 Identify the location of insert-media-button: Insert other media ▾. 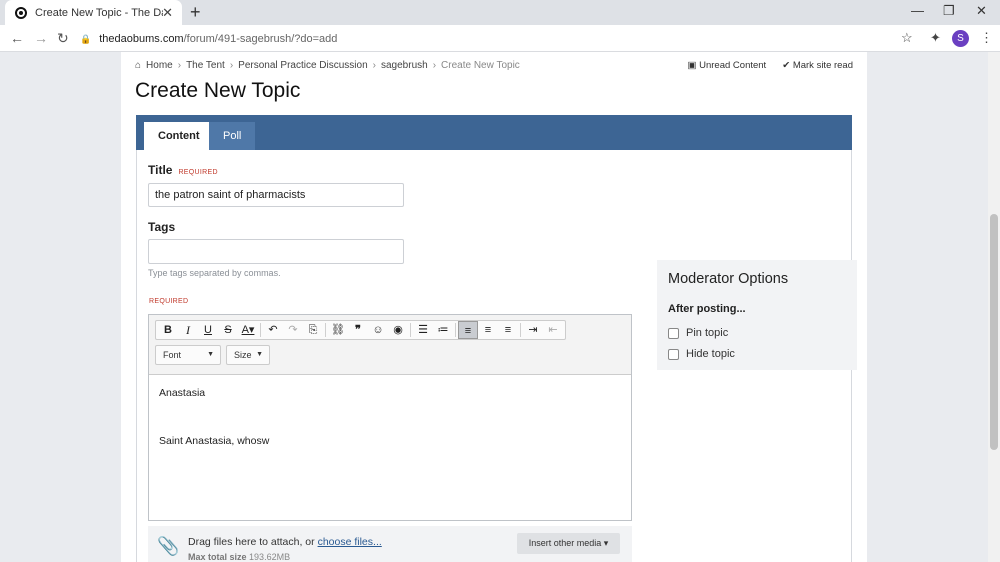
(568, 543).